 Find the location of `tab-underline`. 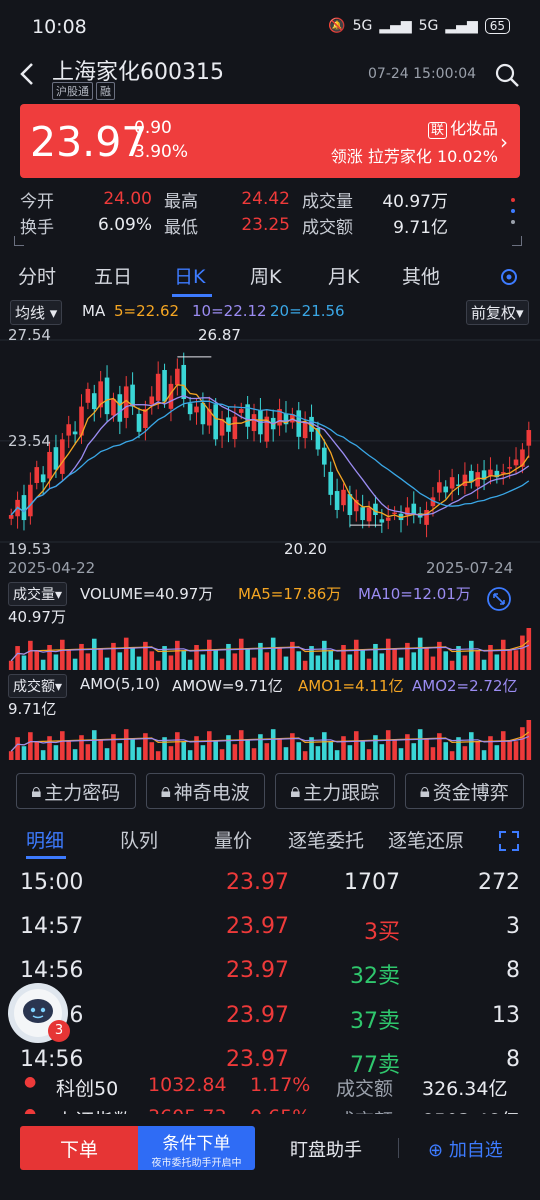

tab-underline is located at coordinates (192, 295).